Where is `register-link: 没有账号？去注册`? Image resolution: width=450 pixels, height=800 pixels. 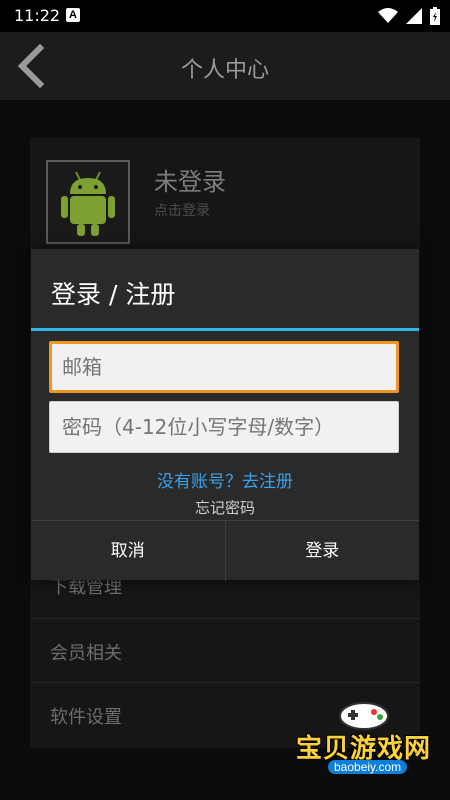
register-link: 没有账号？去注册 is located at coordinates (225, 479).